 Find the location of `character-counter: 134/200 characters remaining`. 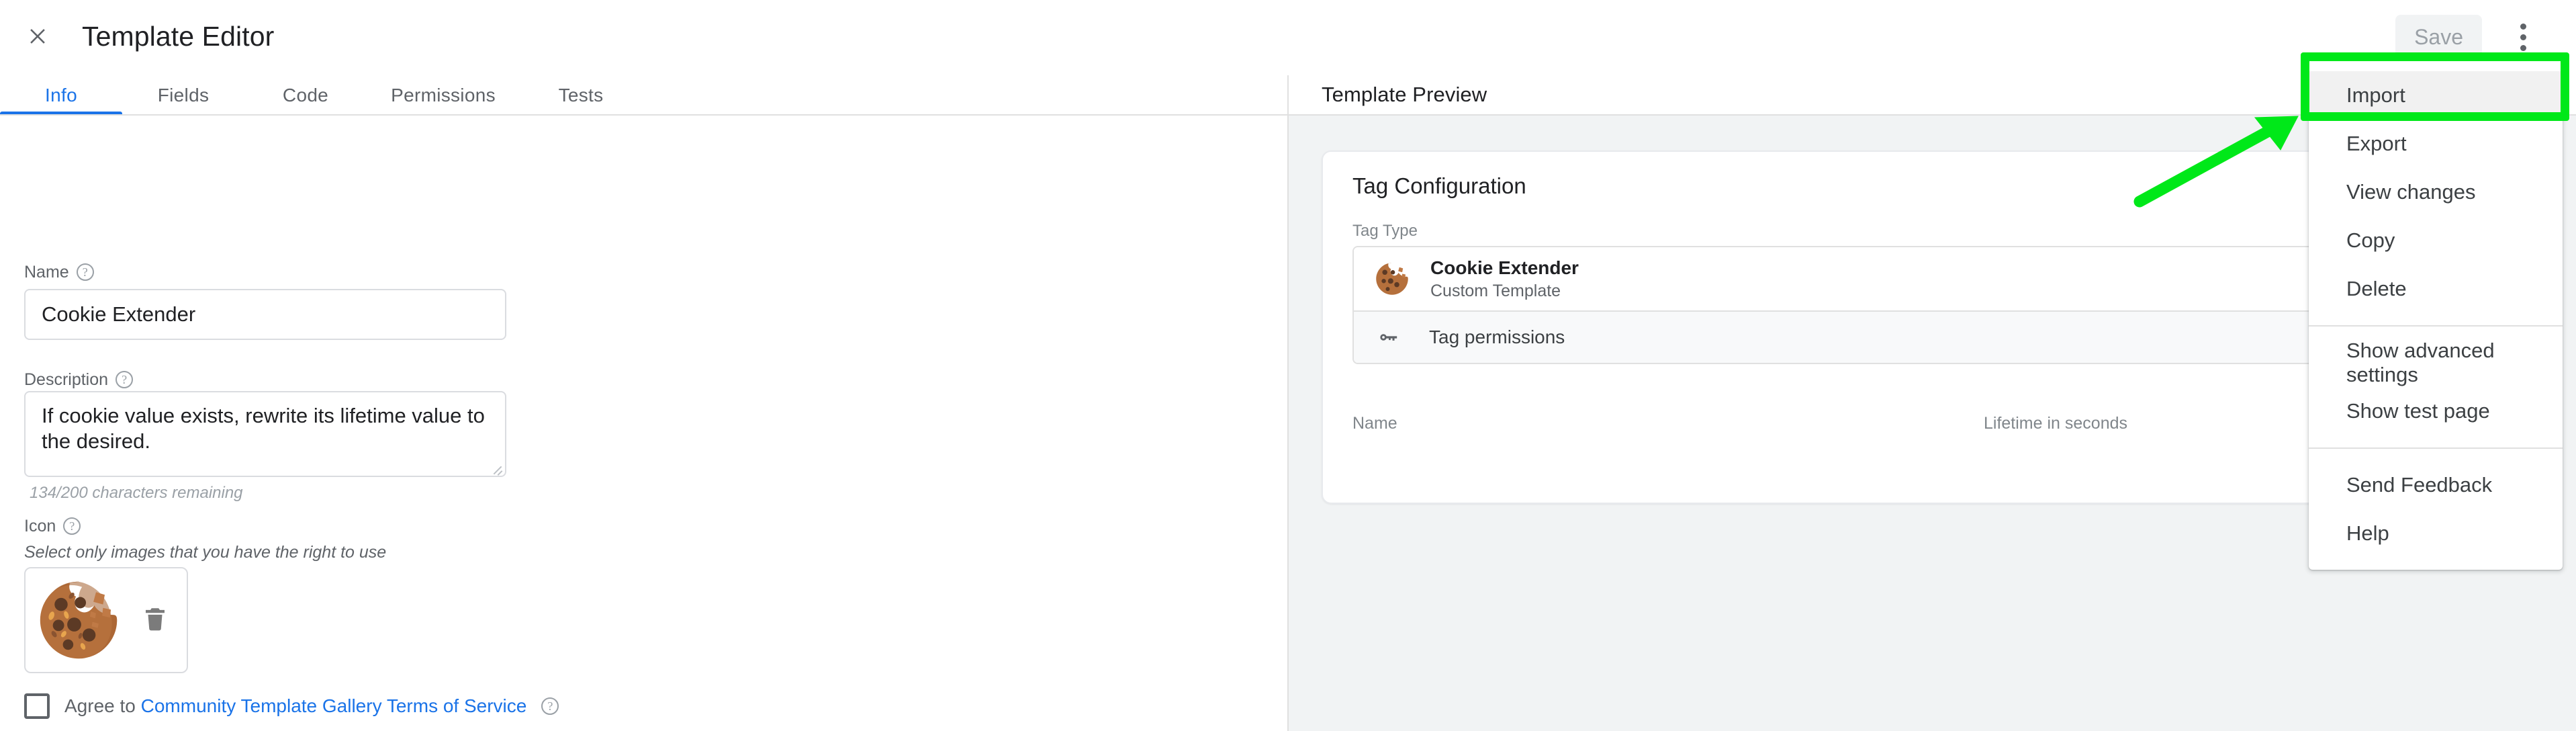

character-counter: 134/200 characters remaining is located at coordinates (136, 493).